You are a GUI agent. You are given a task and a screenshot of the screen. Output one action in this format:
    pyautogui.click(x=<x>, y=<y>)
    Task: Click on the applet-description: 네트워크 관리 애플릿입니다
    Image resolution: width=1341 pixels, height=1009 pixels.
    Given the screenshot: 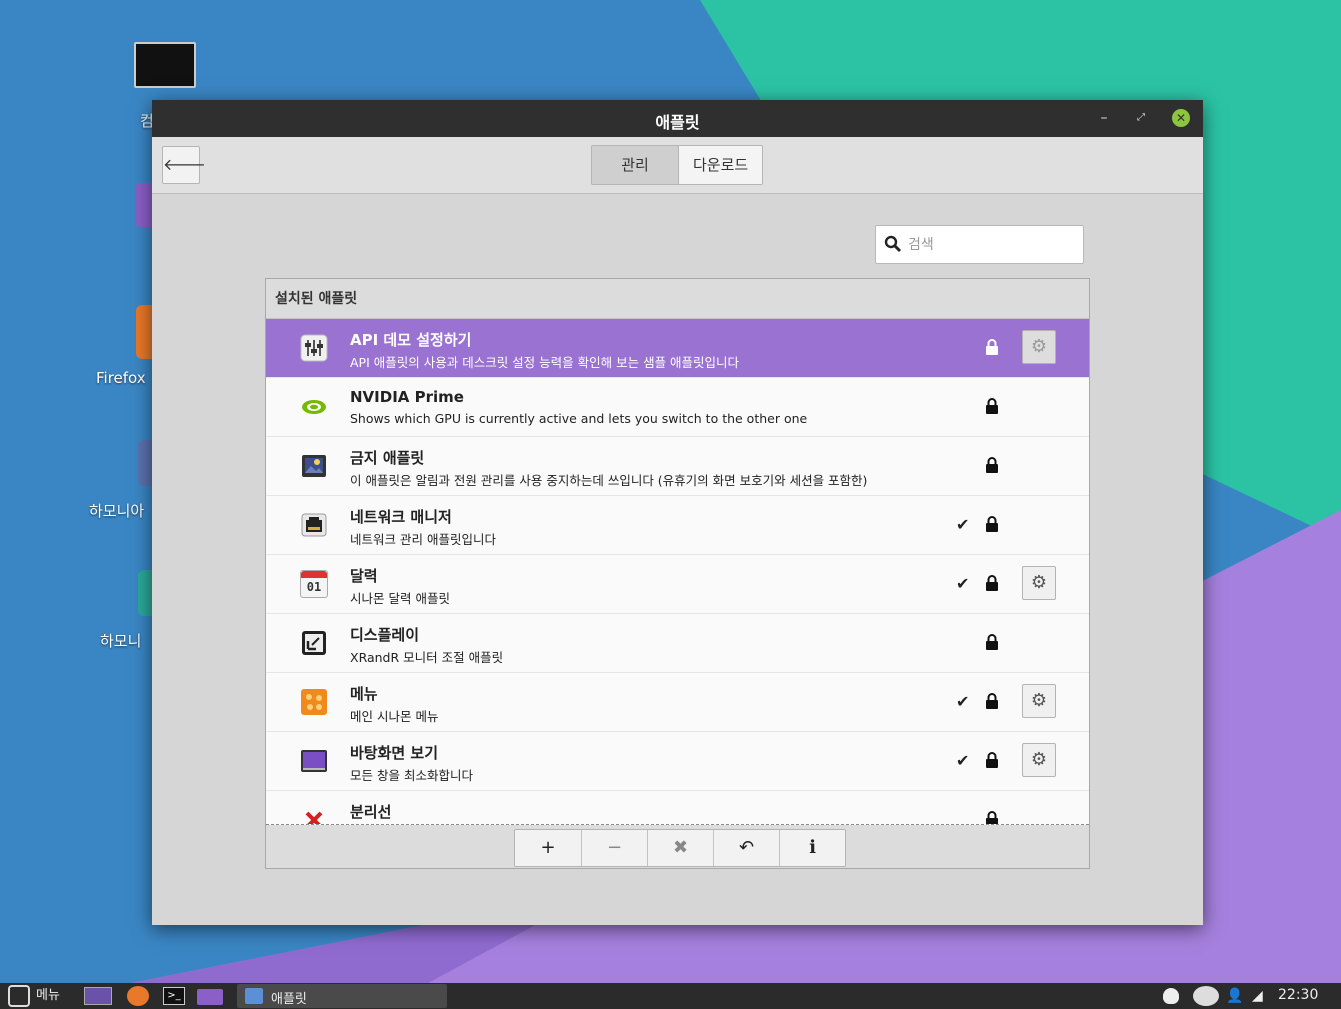 What is the action you would take?
    pyautogui.click(x=423, y=539)
    